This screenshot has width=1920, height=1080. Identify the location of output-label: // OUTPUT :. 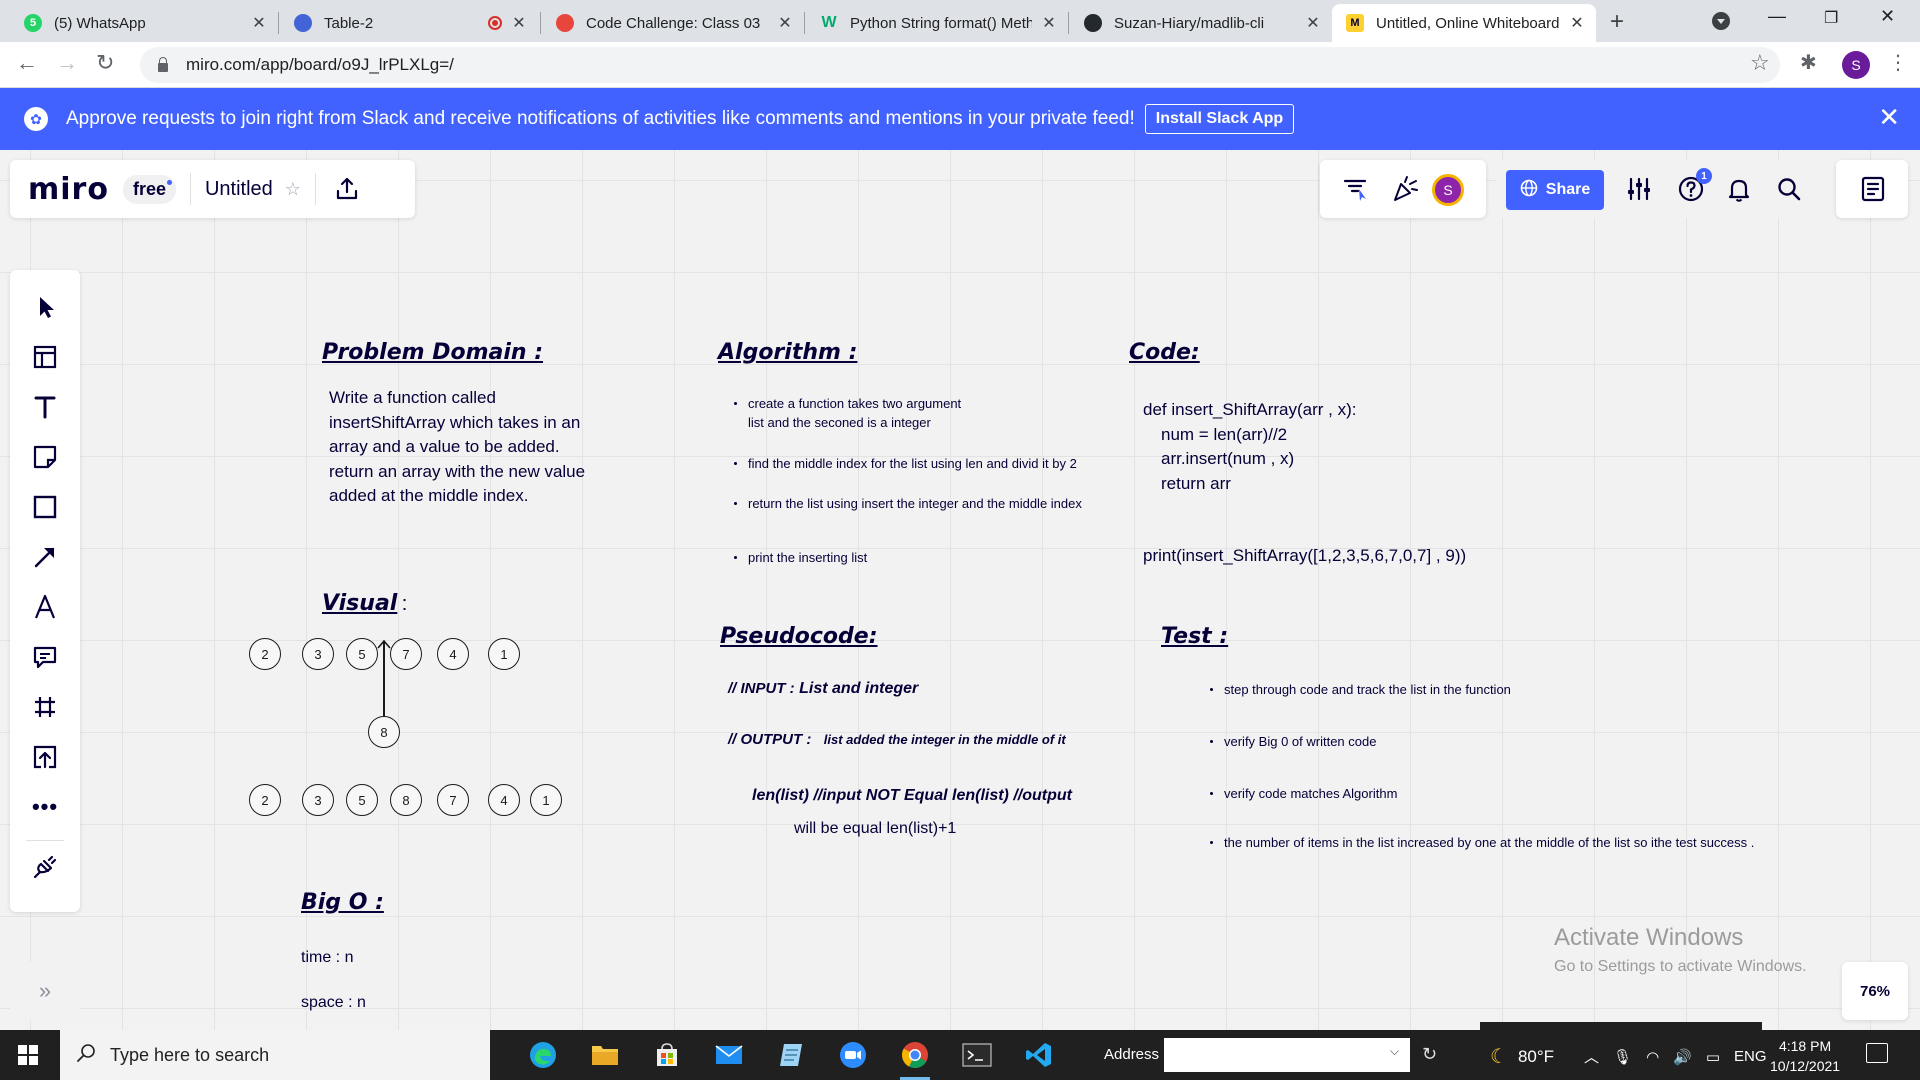
(770, 739).